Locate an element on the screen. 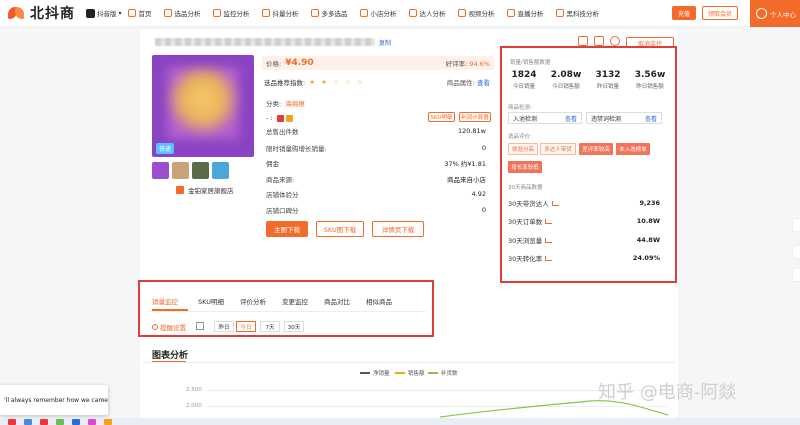 The height and width of the screenshot is (425, 800). platform-icons-row: - : is located at coordinates (378, 118).